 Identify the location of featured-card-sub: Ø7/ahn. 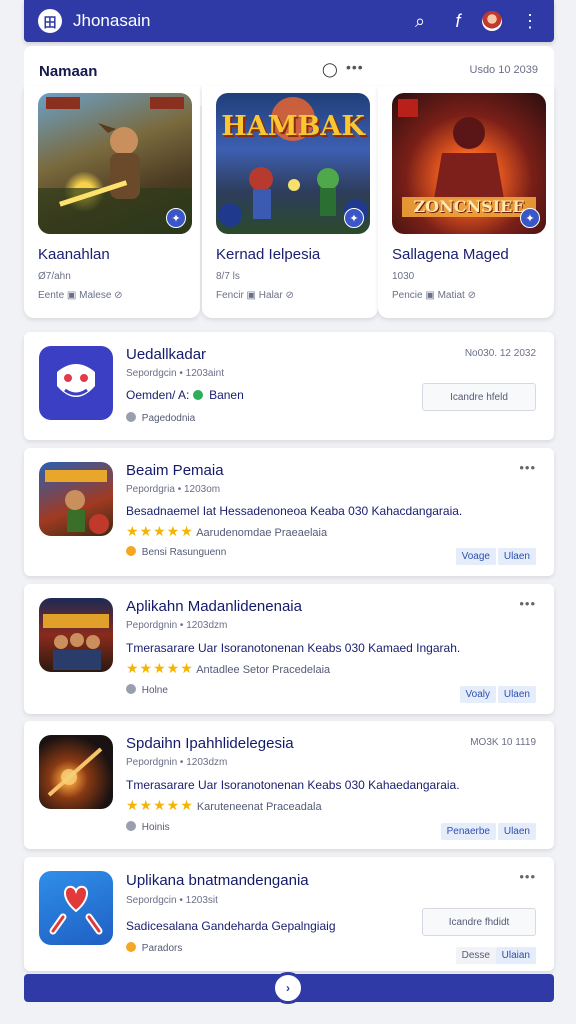
(54, 276).